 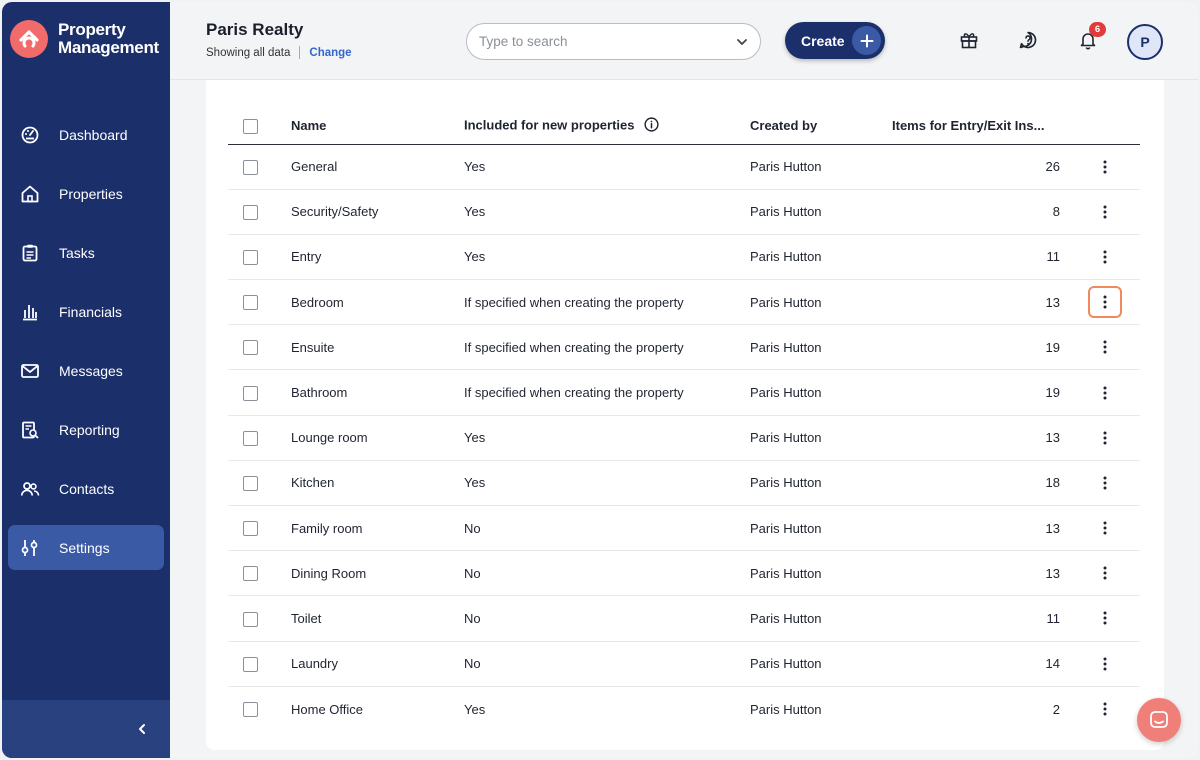 What do you see at coordinates (684, 708) in the screenshot?
I see `table-row: Home Office Yes Paris Hutton 2` at bounding box center [684, 708].